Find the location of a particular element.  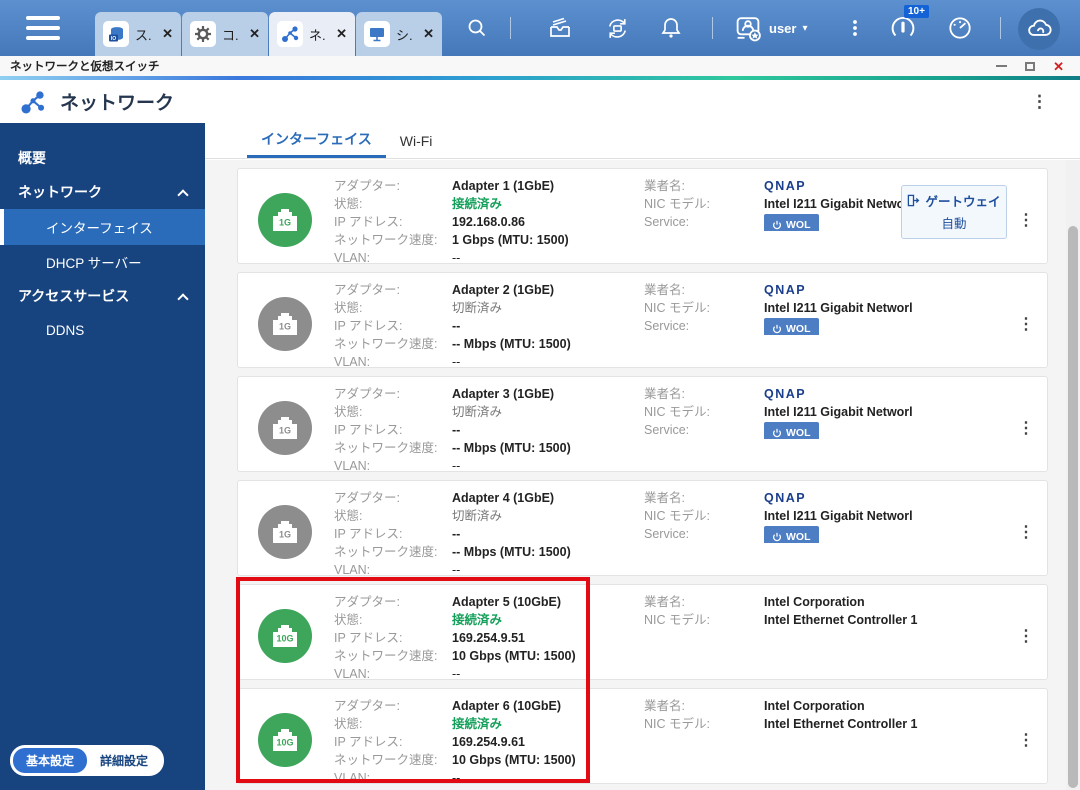

minimize-button is located at coordinates (1002, 66).